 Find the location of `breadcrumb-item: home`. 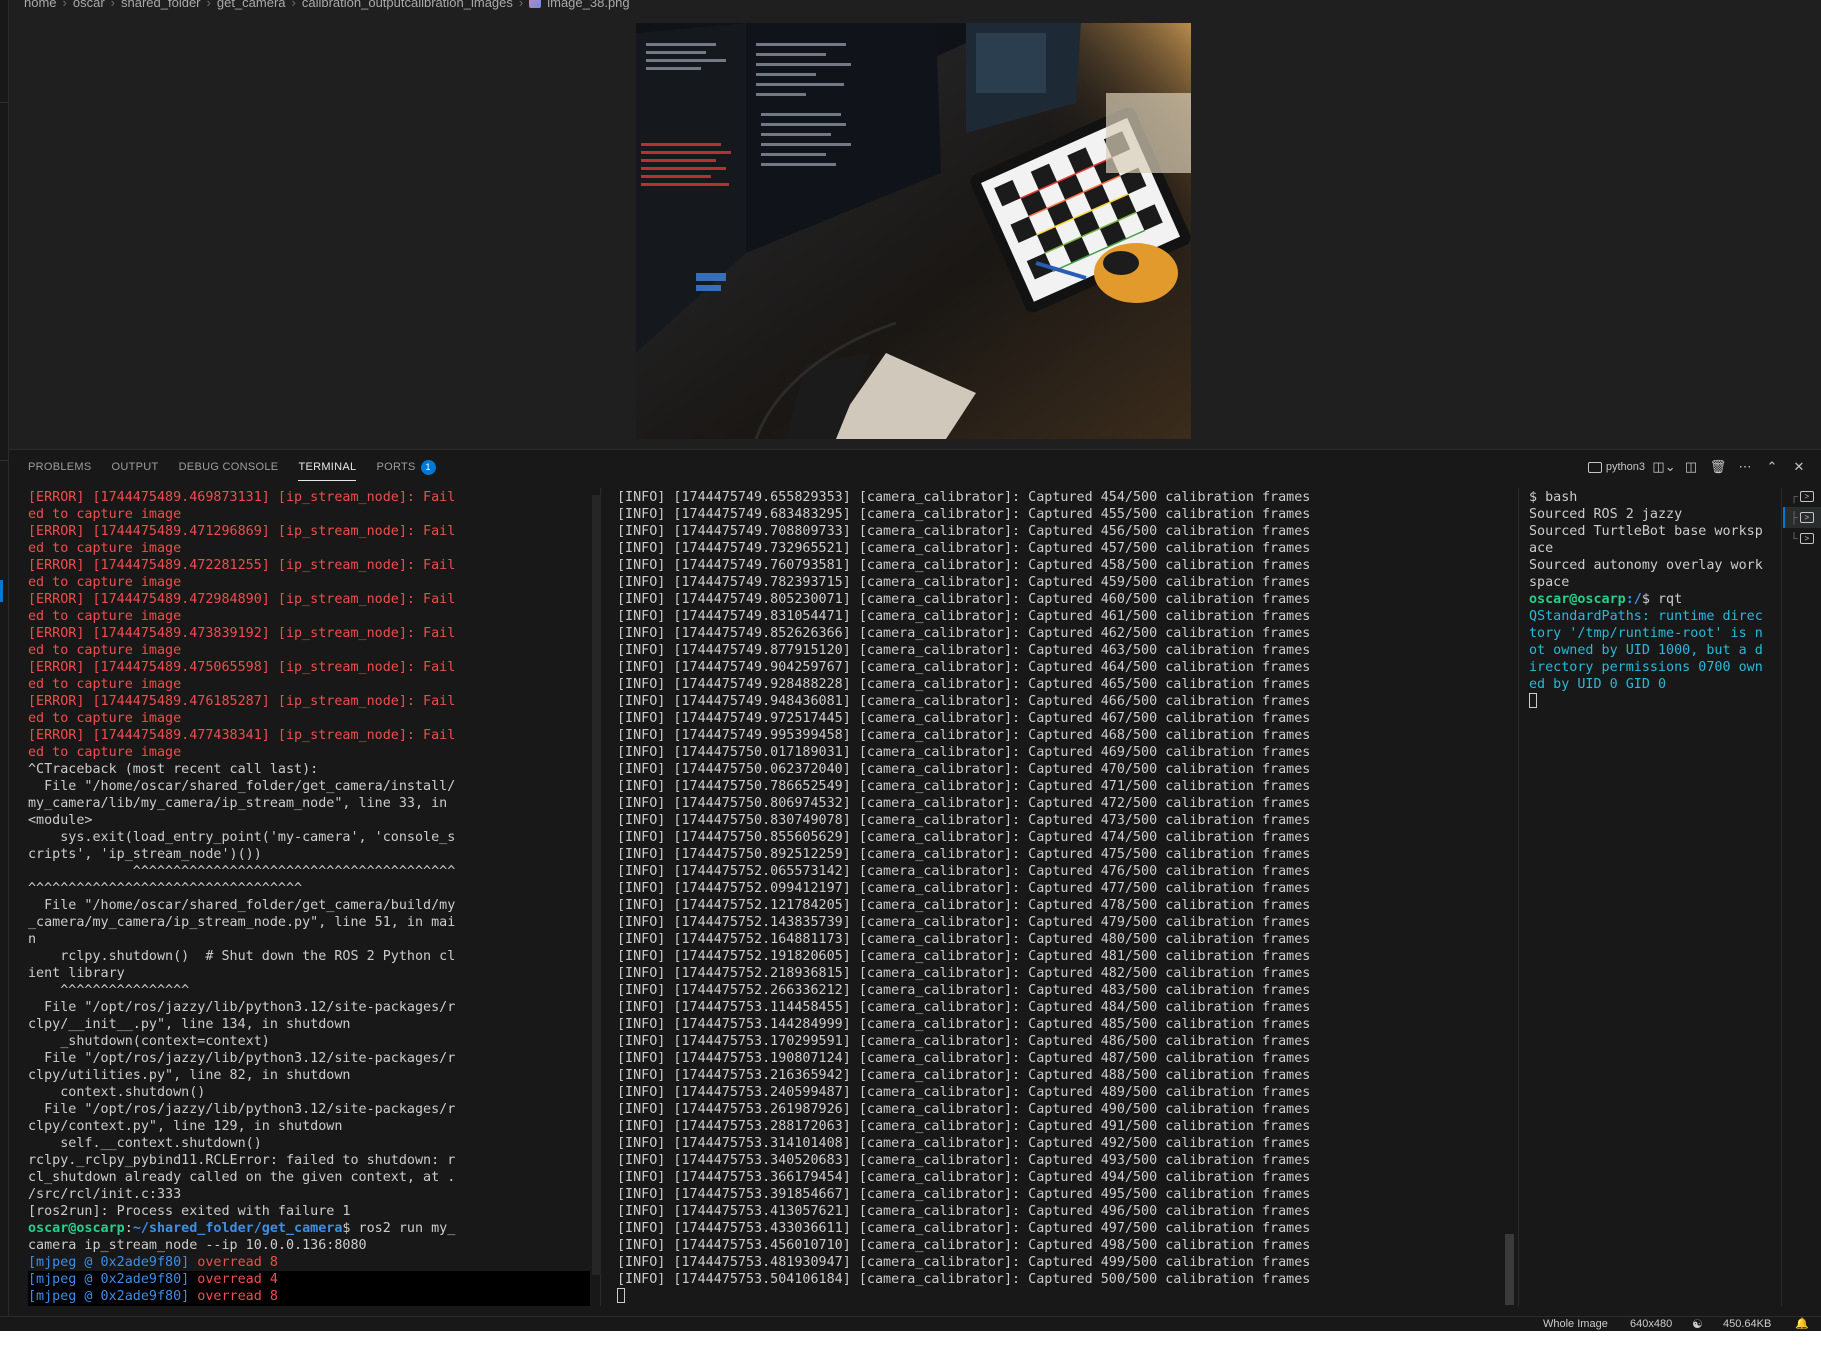

breadcrumb-item: home is located at coordinates (40, 5).